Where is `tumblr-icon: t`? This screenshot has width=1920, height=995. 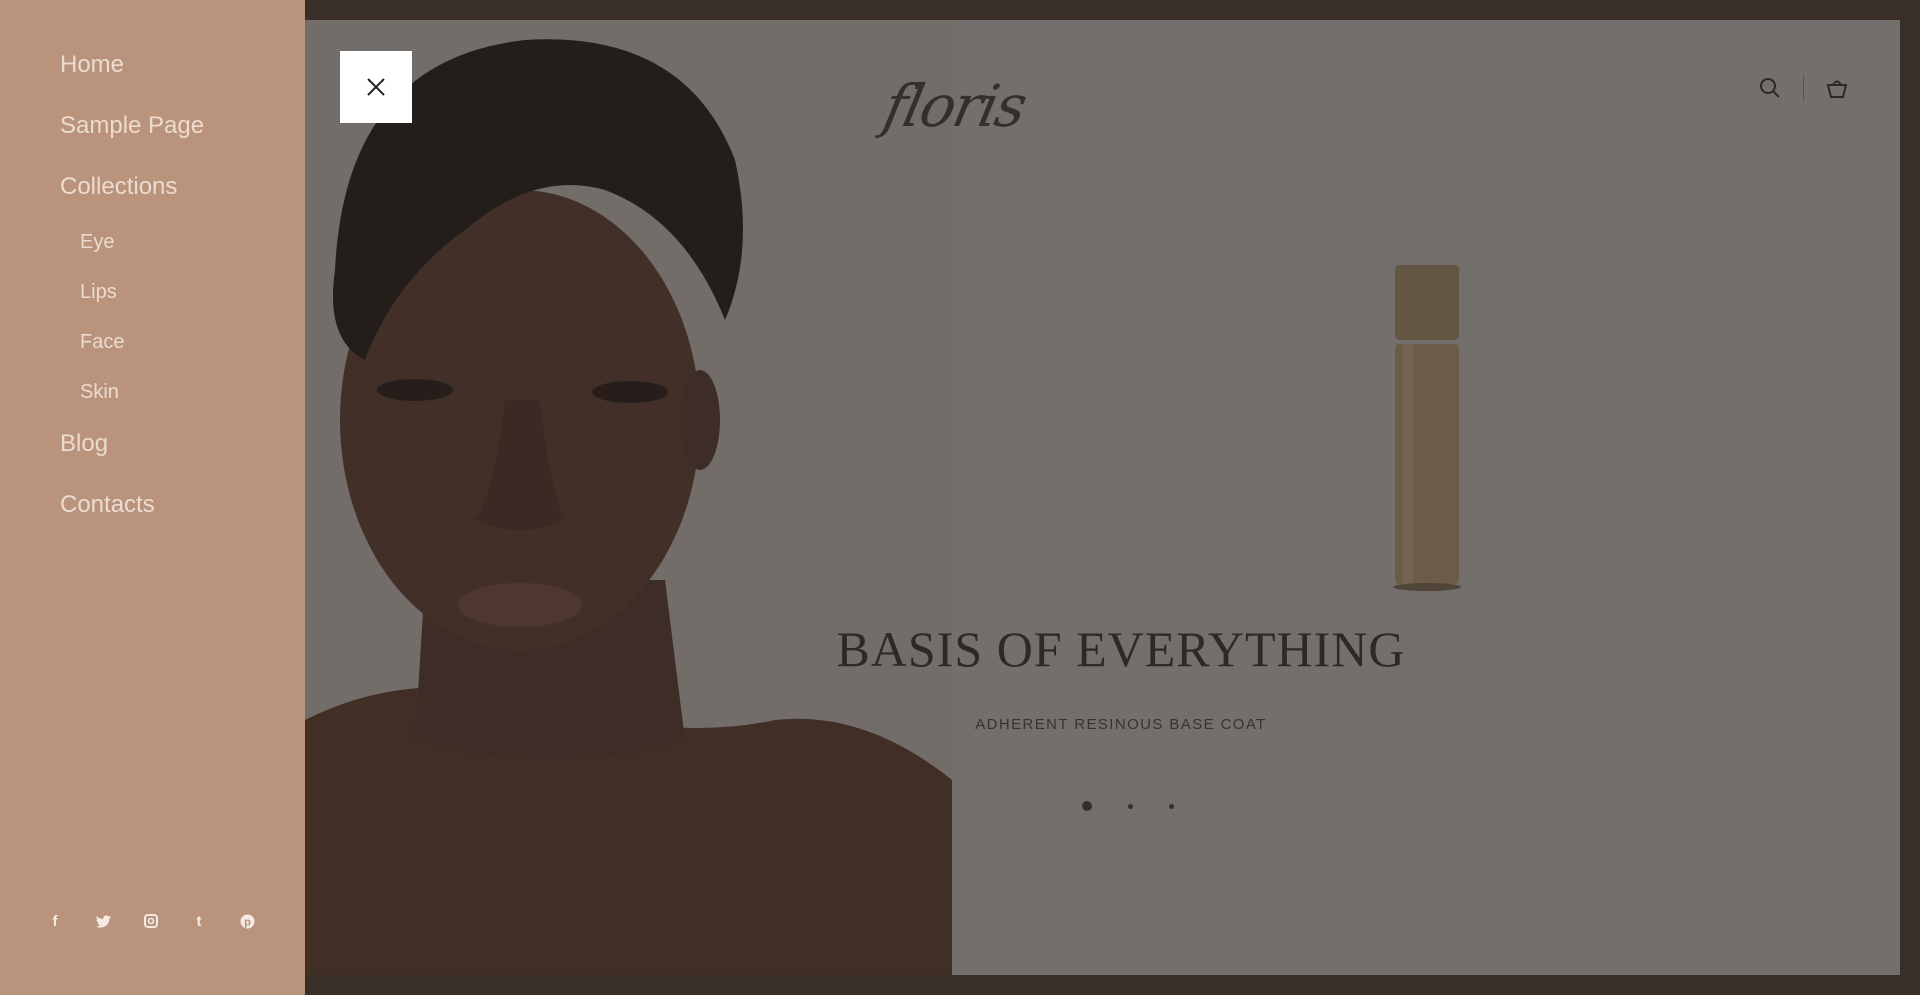
tumblr-icon: t is located at coordinates (199, 921).